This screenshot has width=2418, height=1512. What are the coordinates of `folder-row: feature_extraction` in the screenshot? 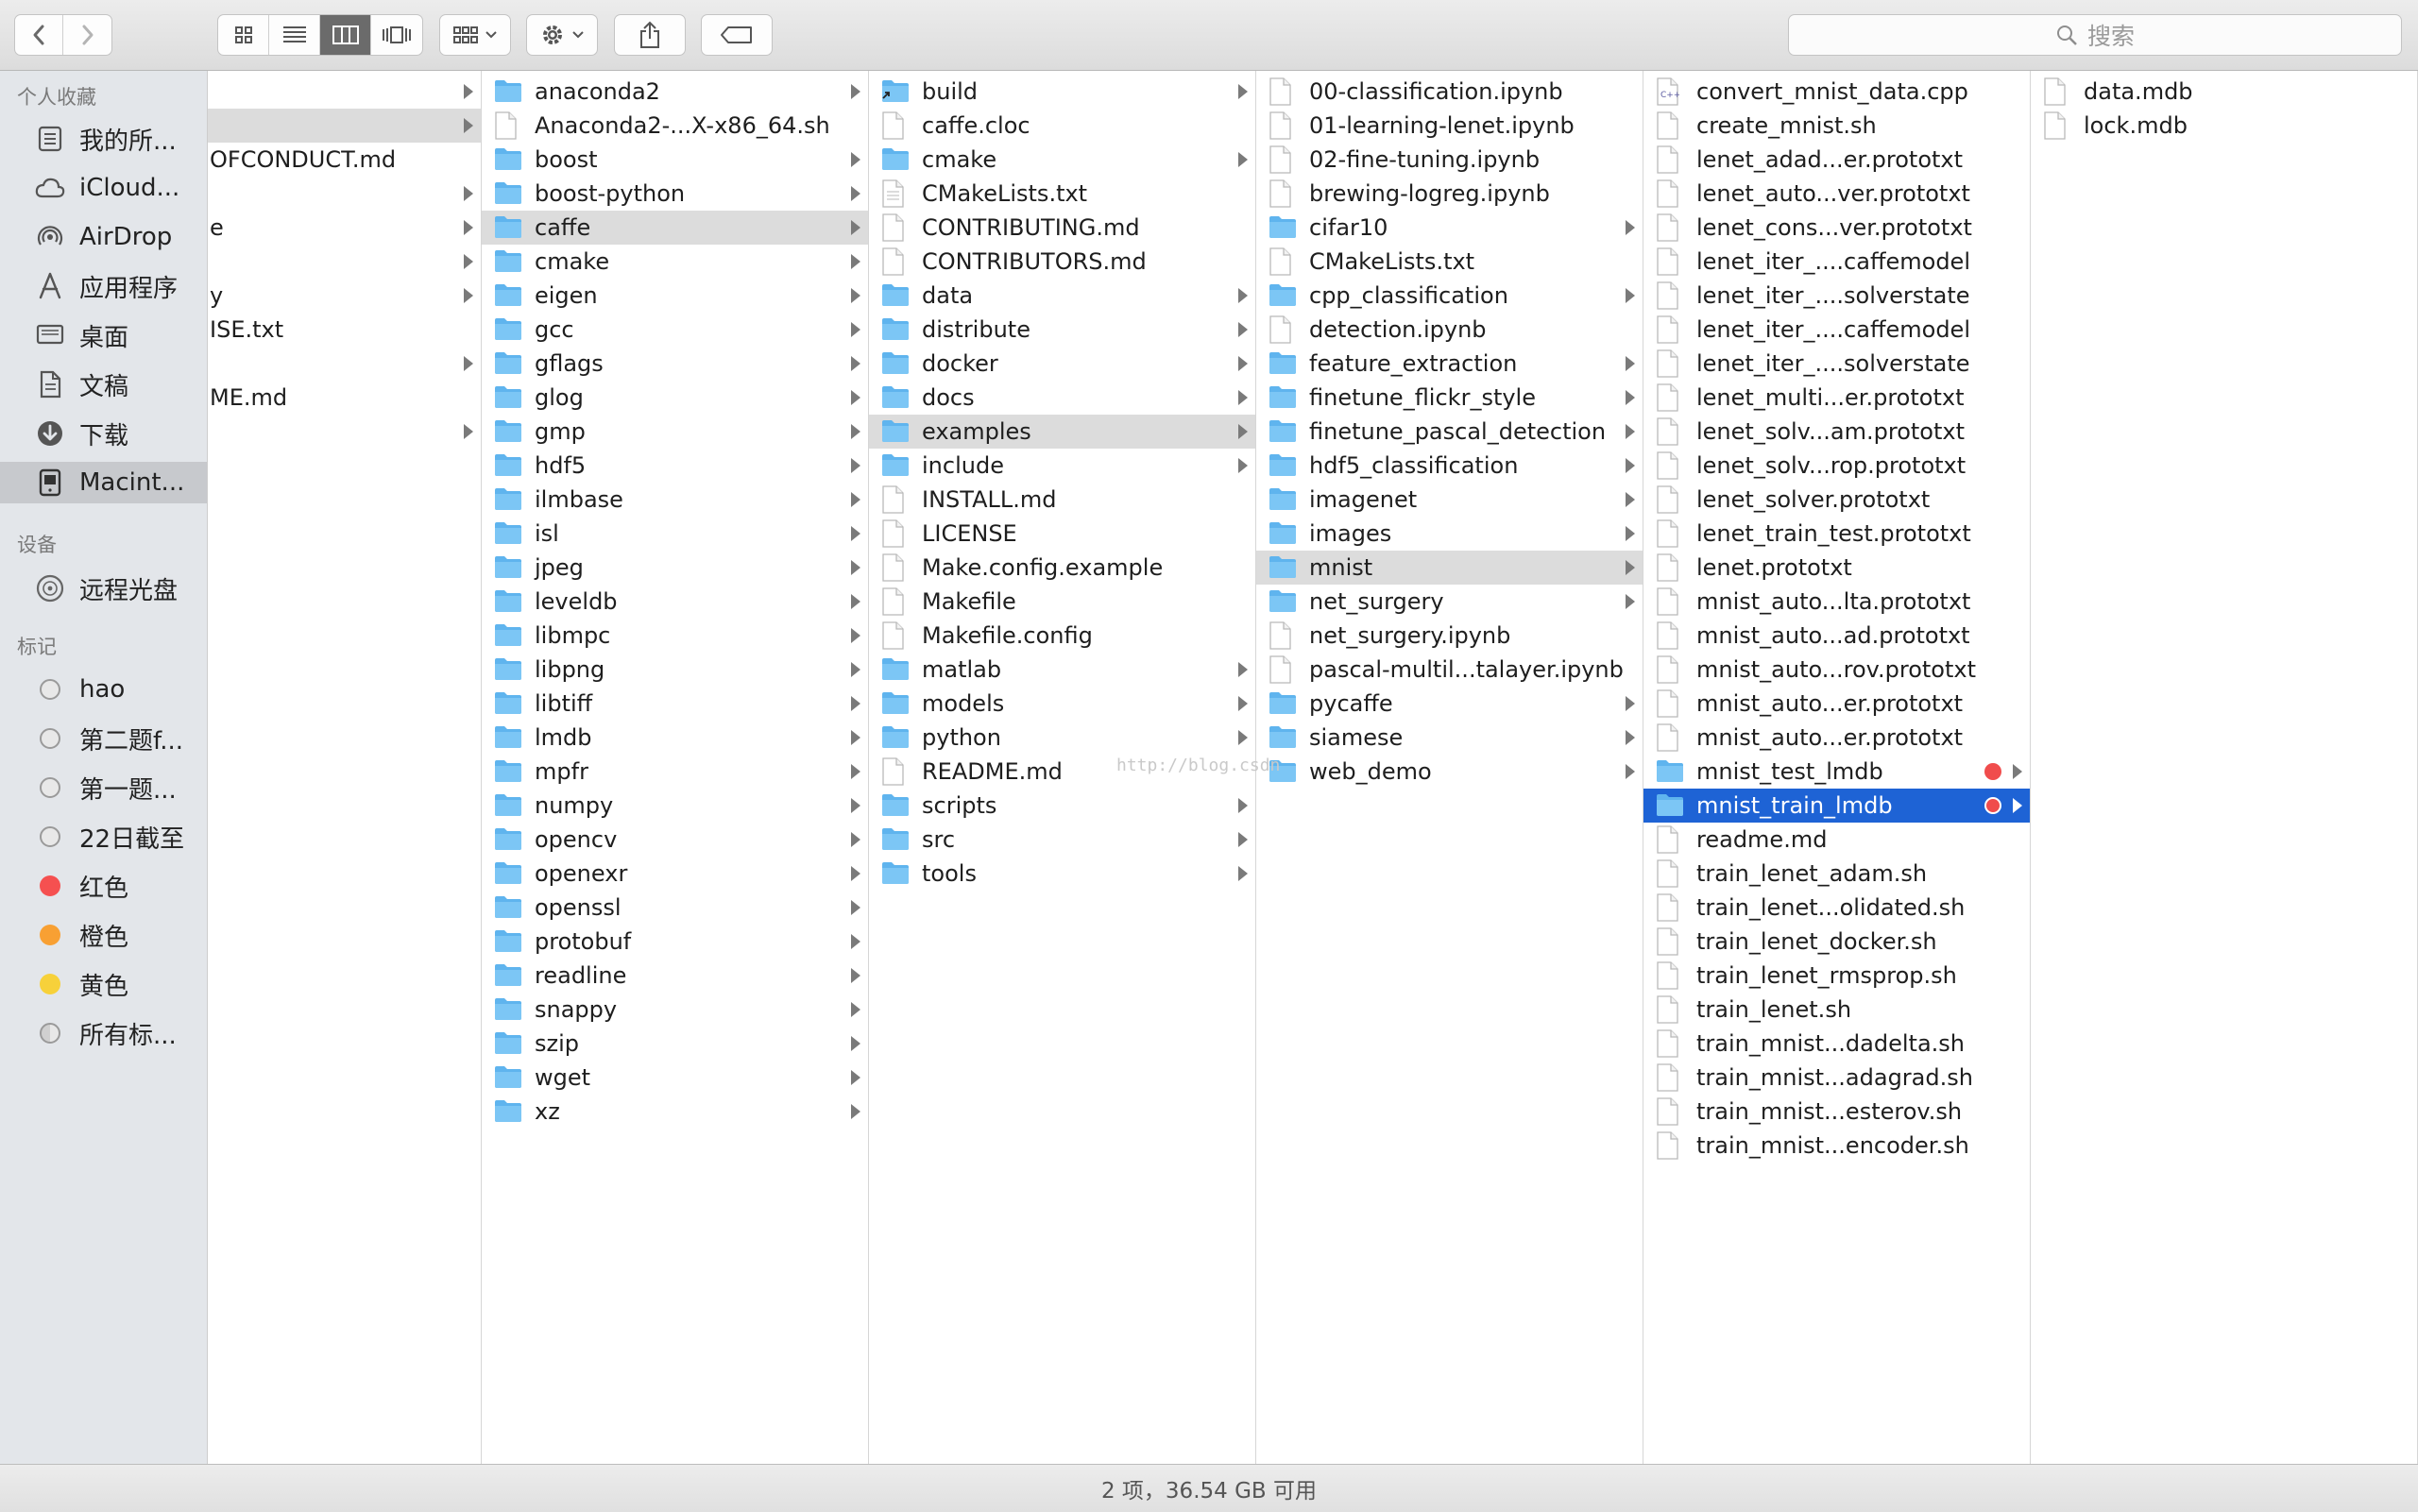 It's located at (1449, 364).